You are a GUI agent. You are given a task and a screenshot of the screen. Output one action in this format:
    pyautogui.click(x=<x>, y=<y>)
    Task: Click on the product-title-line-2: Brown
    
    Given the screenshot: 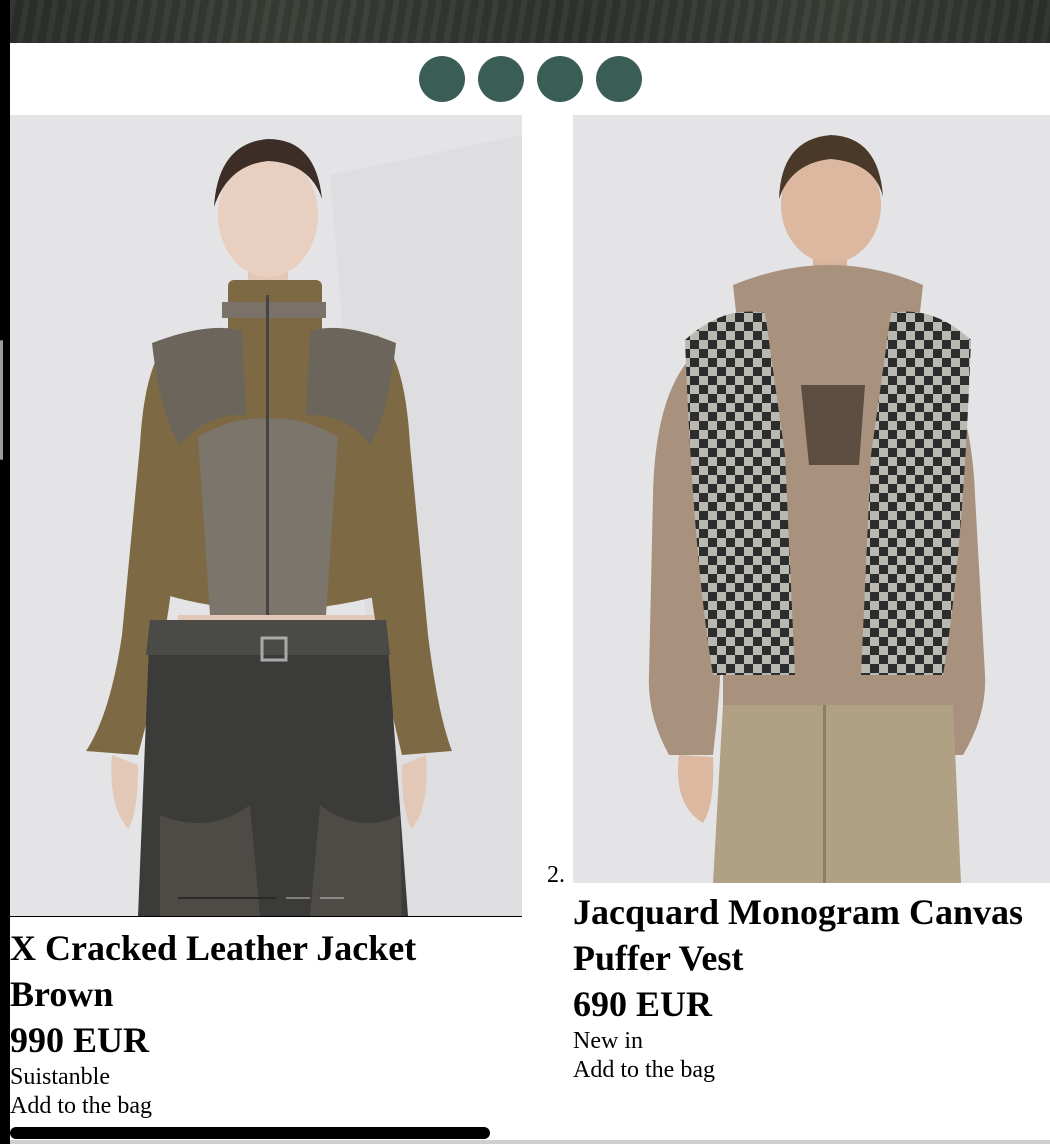 What is the action you would take?
    pyautogui.click(x=266, y=994)
    